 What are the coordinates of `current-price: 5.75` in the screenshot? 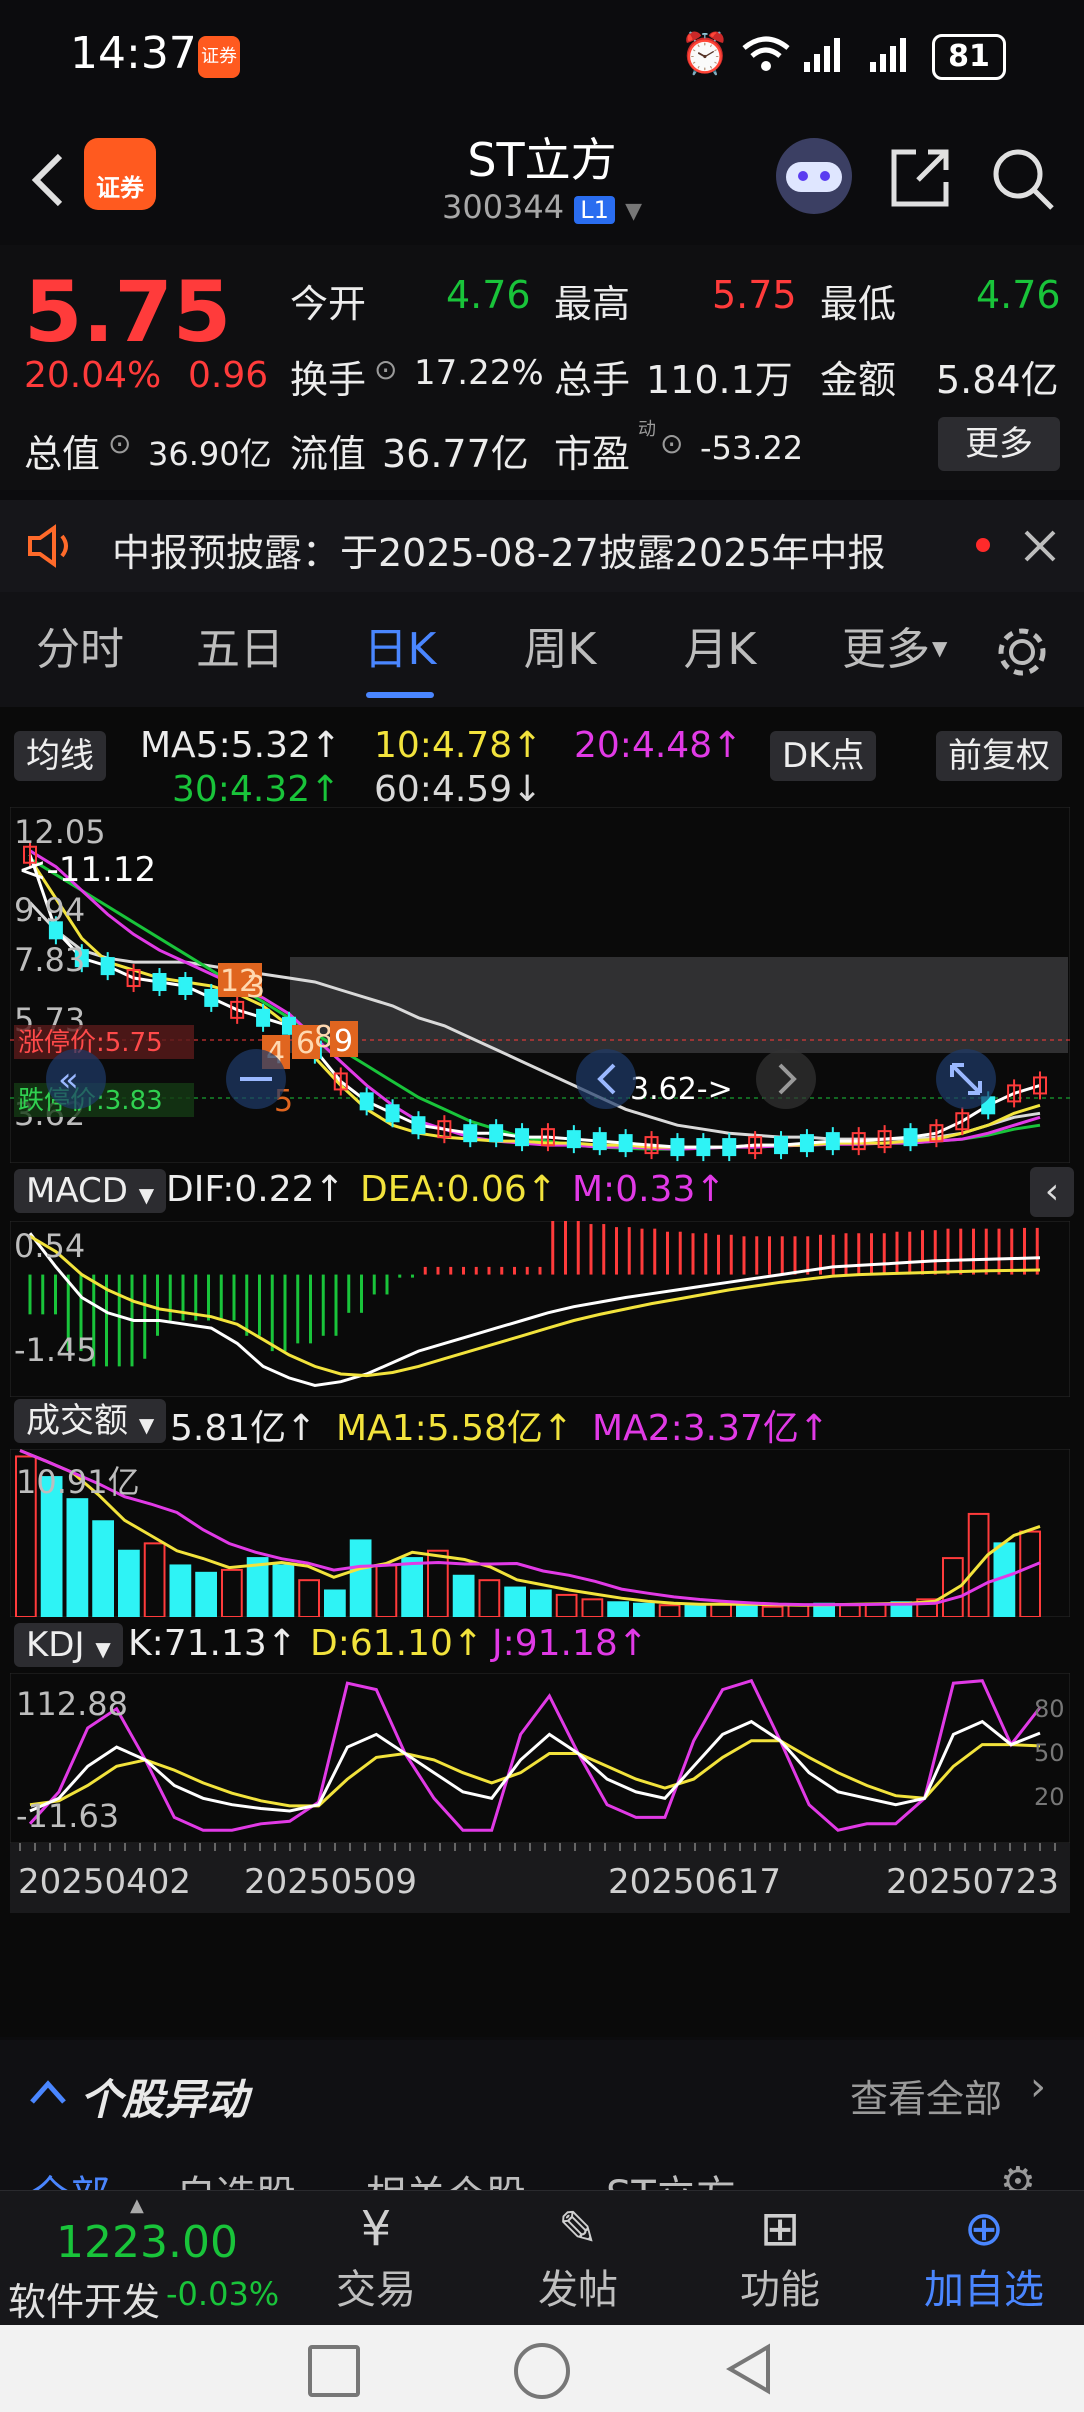 It's located at (128, 312).